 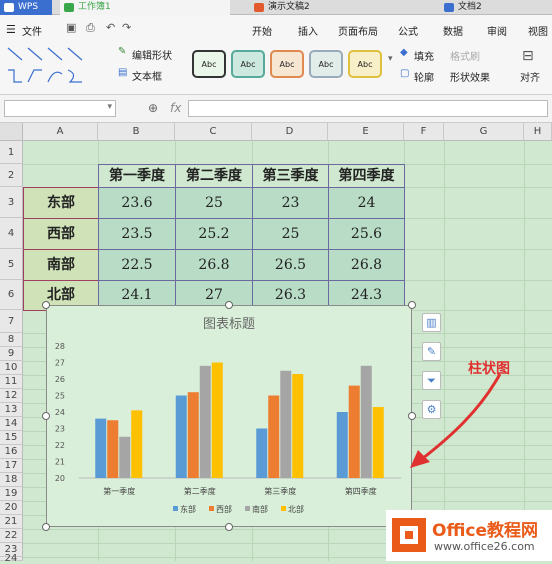 I want to click on tab-document: 文档2, so click(x=496, y=7).